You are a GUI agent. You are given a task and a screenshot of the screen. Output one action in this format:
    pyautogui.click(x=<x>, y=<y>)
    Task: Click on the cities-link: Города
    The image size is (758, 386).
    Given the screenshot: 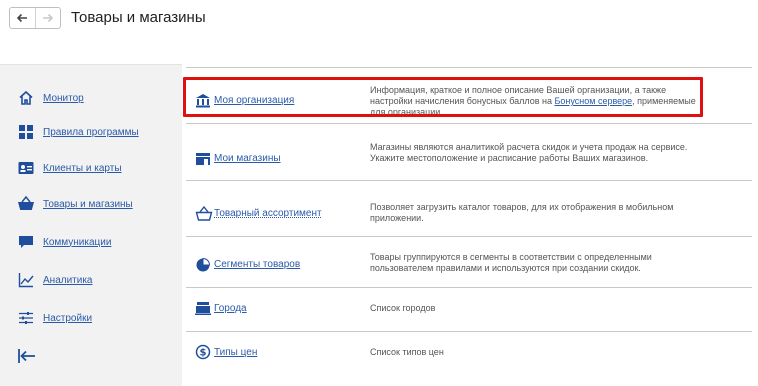 What is the action you would take?
    pyautogui.click(x=230, y=308)
    